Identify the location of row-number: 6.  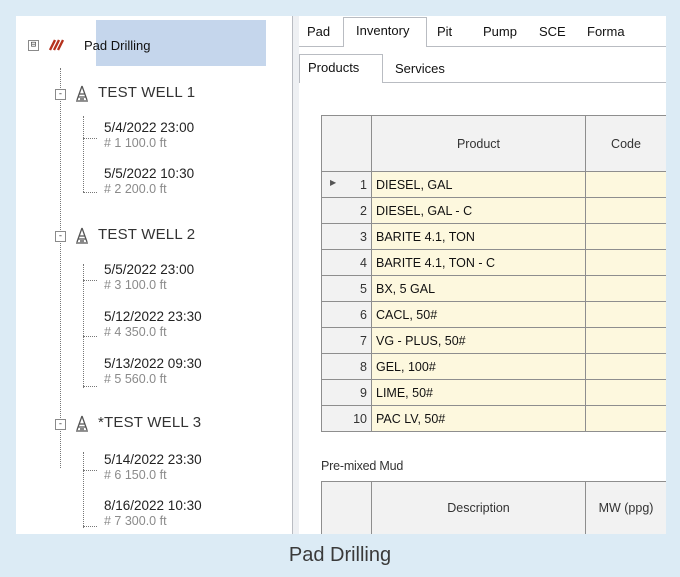
(346, 314).